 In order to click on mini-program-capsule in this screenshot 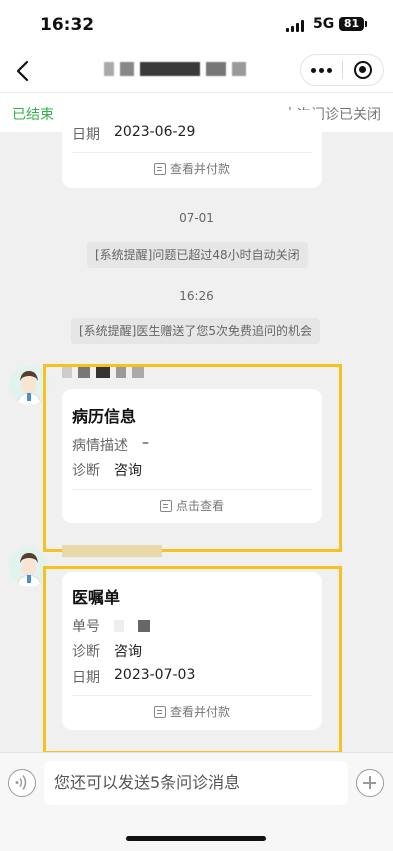, I will do `click(342, 70)`.